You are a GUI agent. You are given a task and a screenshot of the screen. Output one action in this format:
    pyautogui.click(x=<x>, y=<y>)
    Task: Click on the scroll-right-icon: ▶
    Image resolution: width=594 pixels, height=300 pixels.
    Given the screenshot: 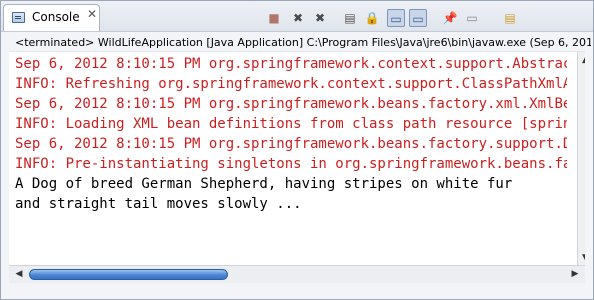 What is the action you would take?
    pyautogui.click(x=575, y=274)
    